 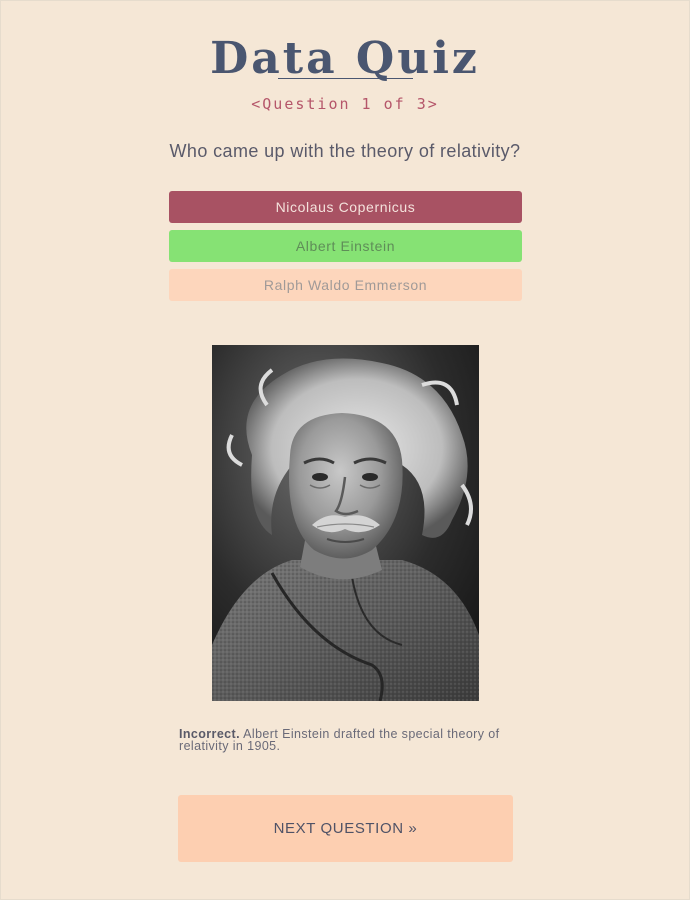 I want to click on answer-label: Nicolaus Copernicus, so click(x=345, y=207).